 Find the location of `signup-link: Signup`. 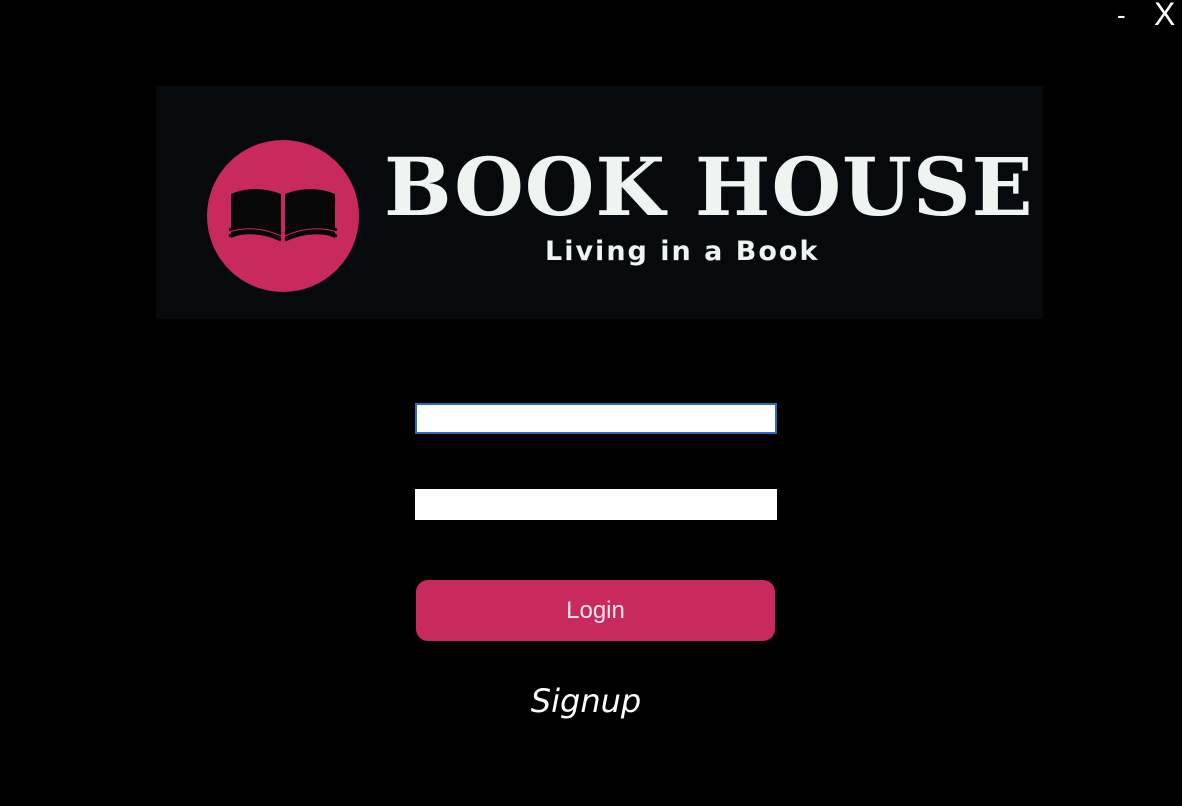

signup-link: Signup is located at coordinates (586, 701).